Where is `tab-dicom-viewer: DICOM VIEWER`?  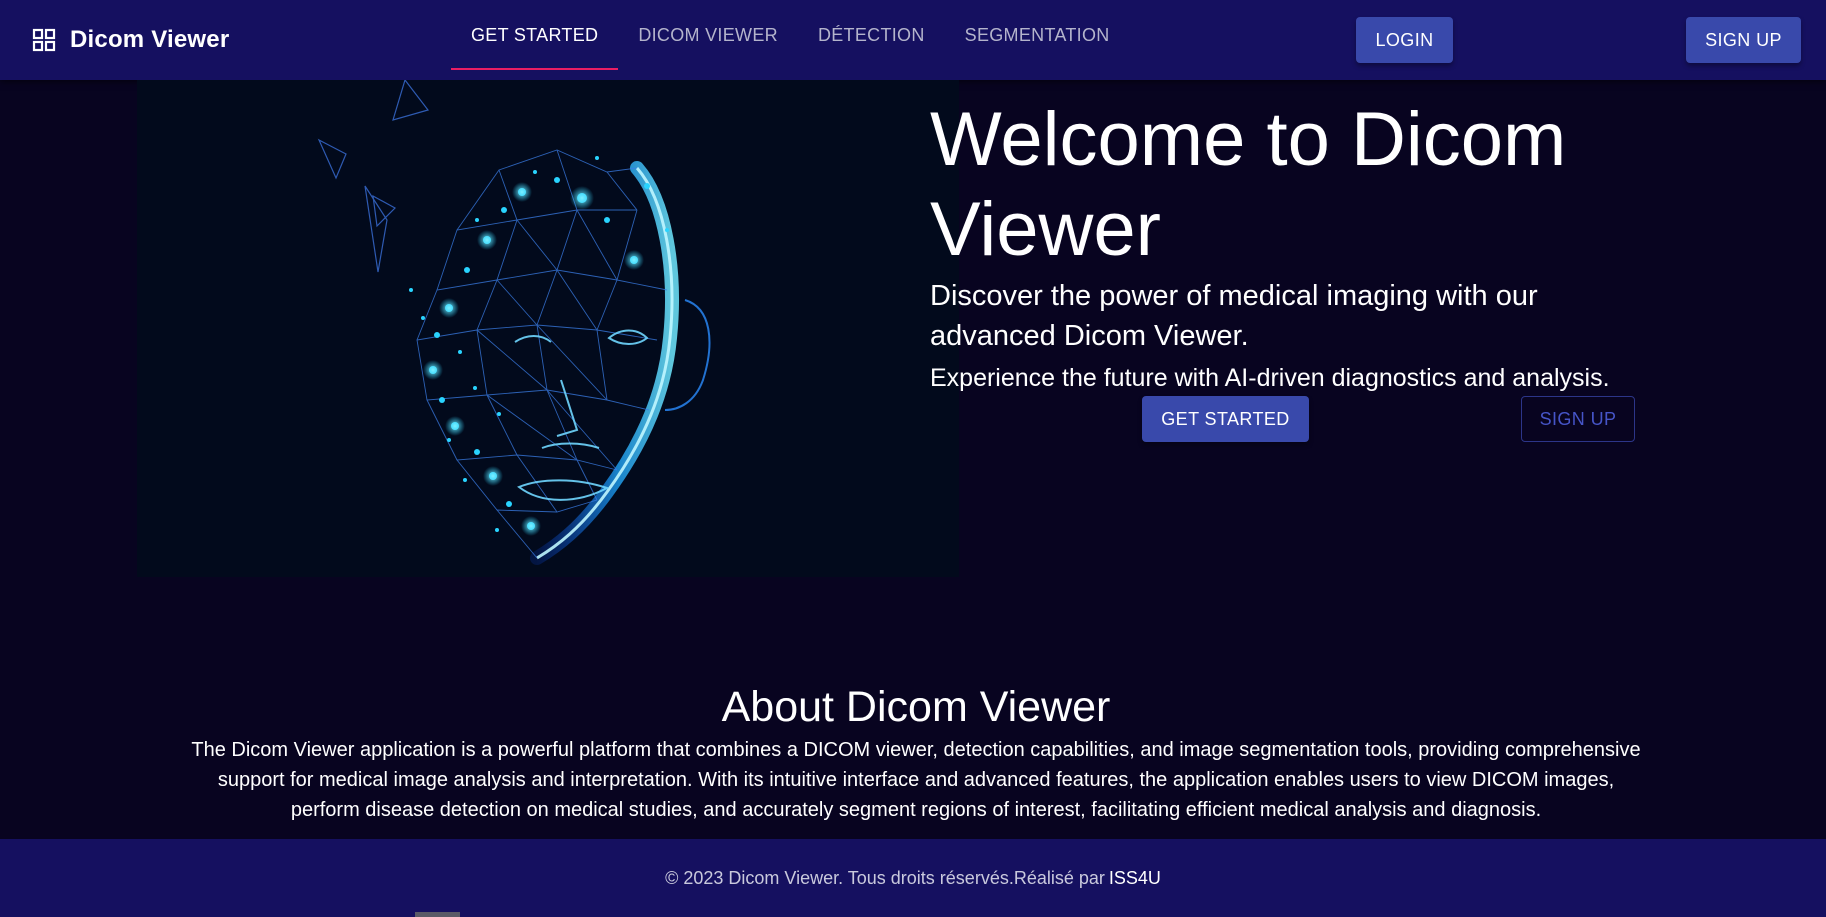
tab-dicom-viewer: DICOM VIEWER is located at coordinates (708, 35).